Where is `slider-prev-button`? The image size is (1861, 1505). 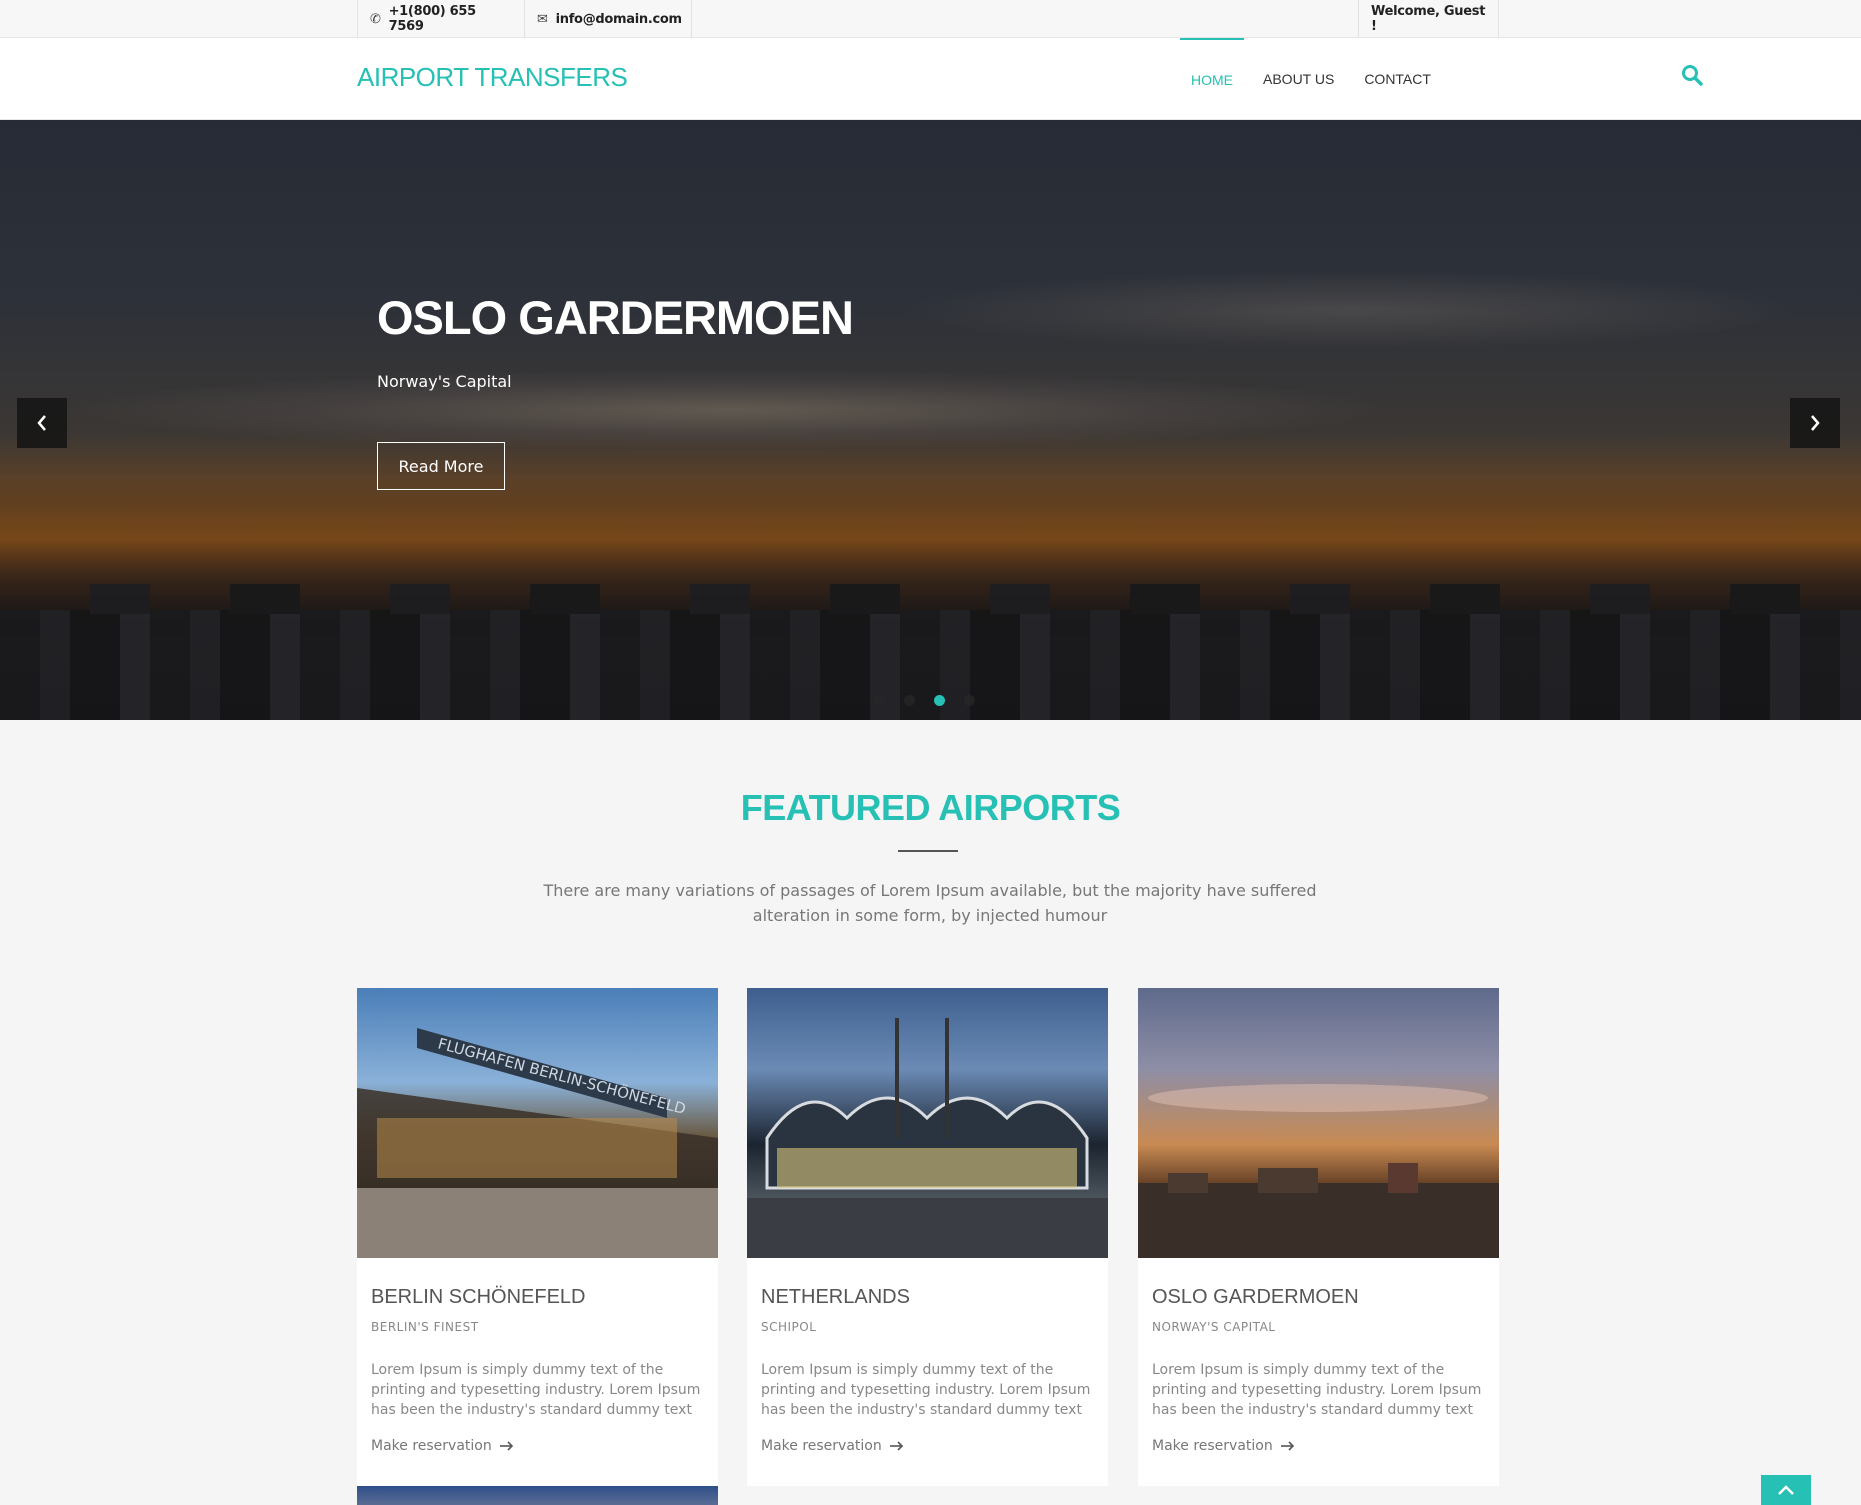 slider-prev-button is located at coordinates (42, 423).